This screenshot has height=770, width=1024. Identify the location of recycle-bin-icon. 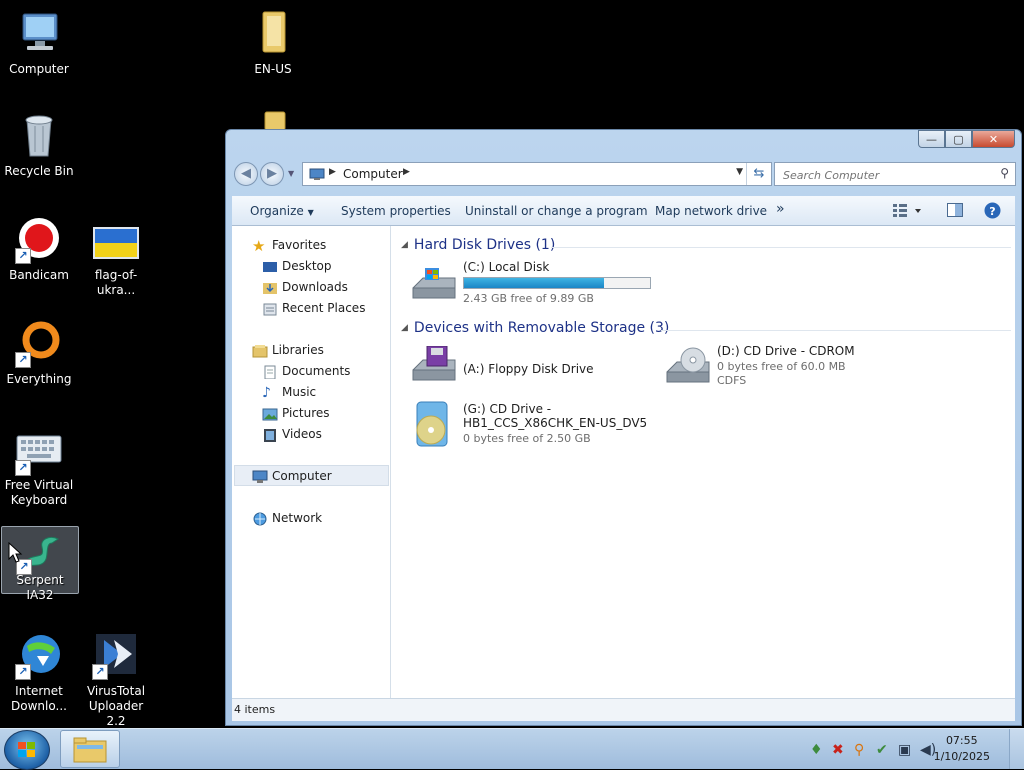
(39, 136).